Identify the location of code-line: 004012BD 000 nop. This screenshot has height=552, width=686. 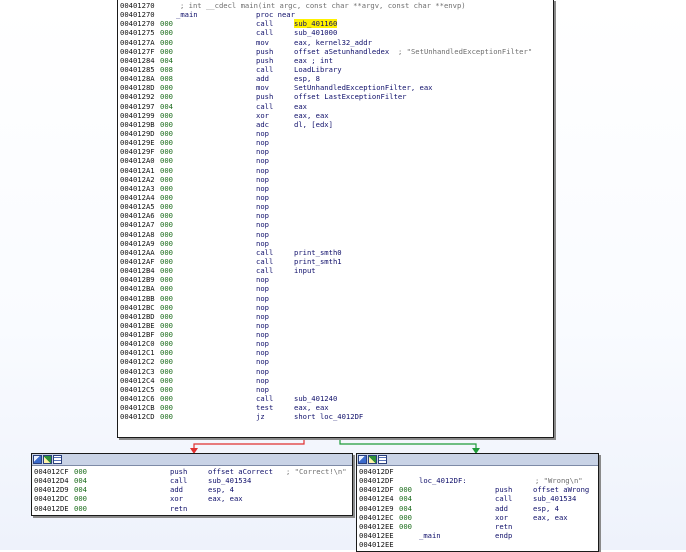
(335, 316).